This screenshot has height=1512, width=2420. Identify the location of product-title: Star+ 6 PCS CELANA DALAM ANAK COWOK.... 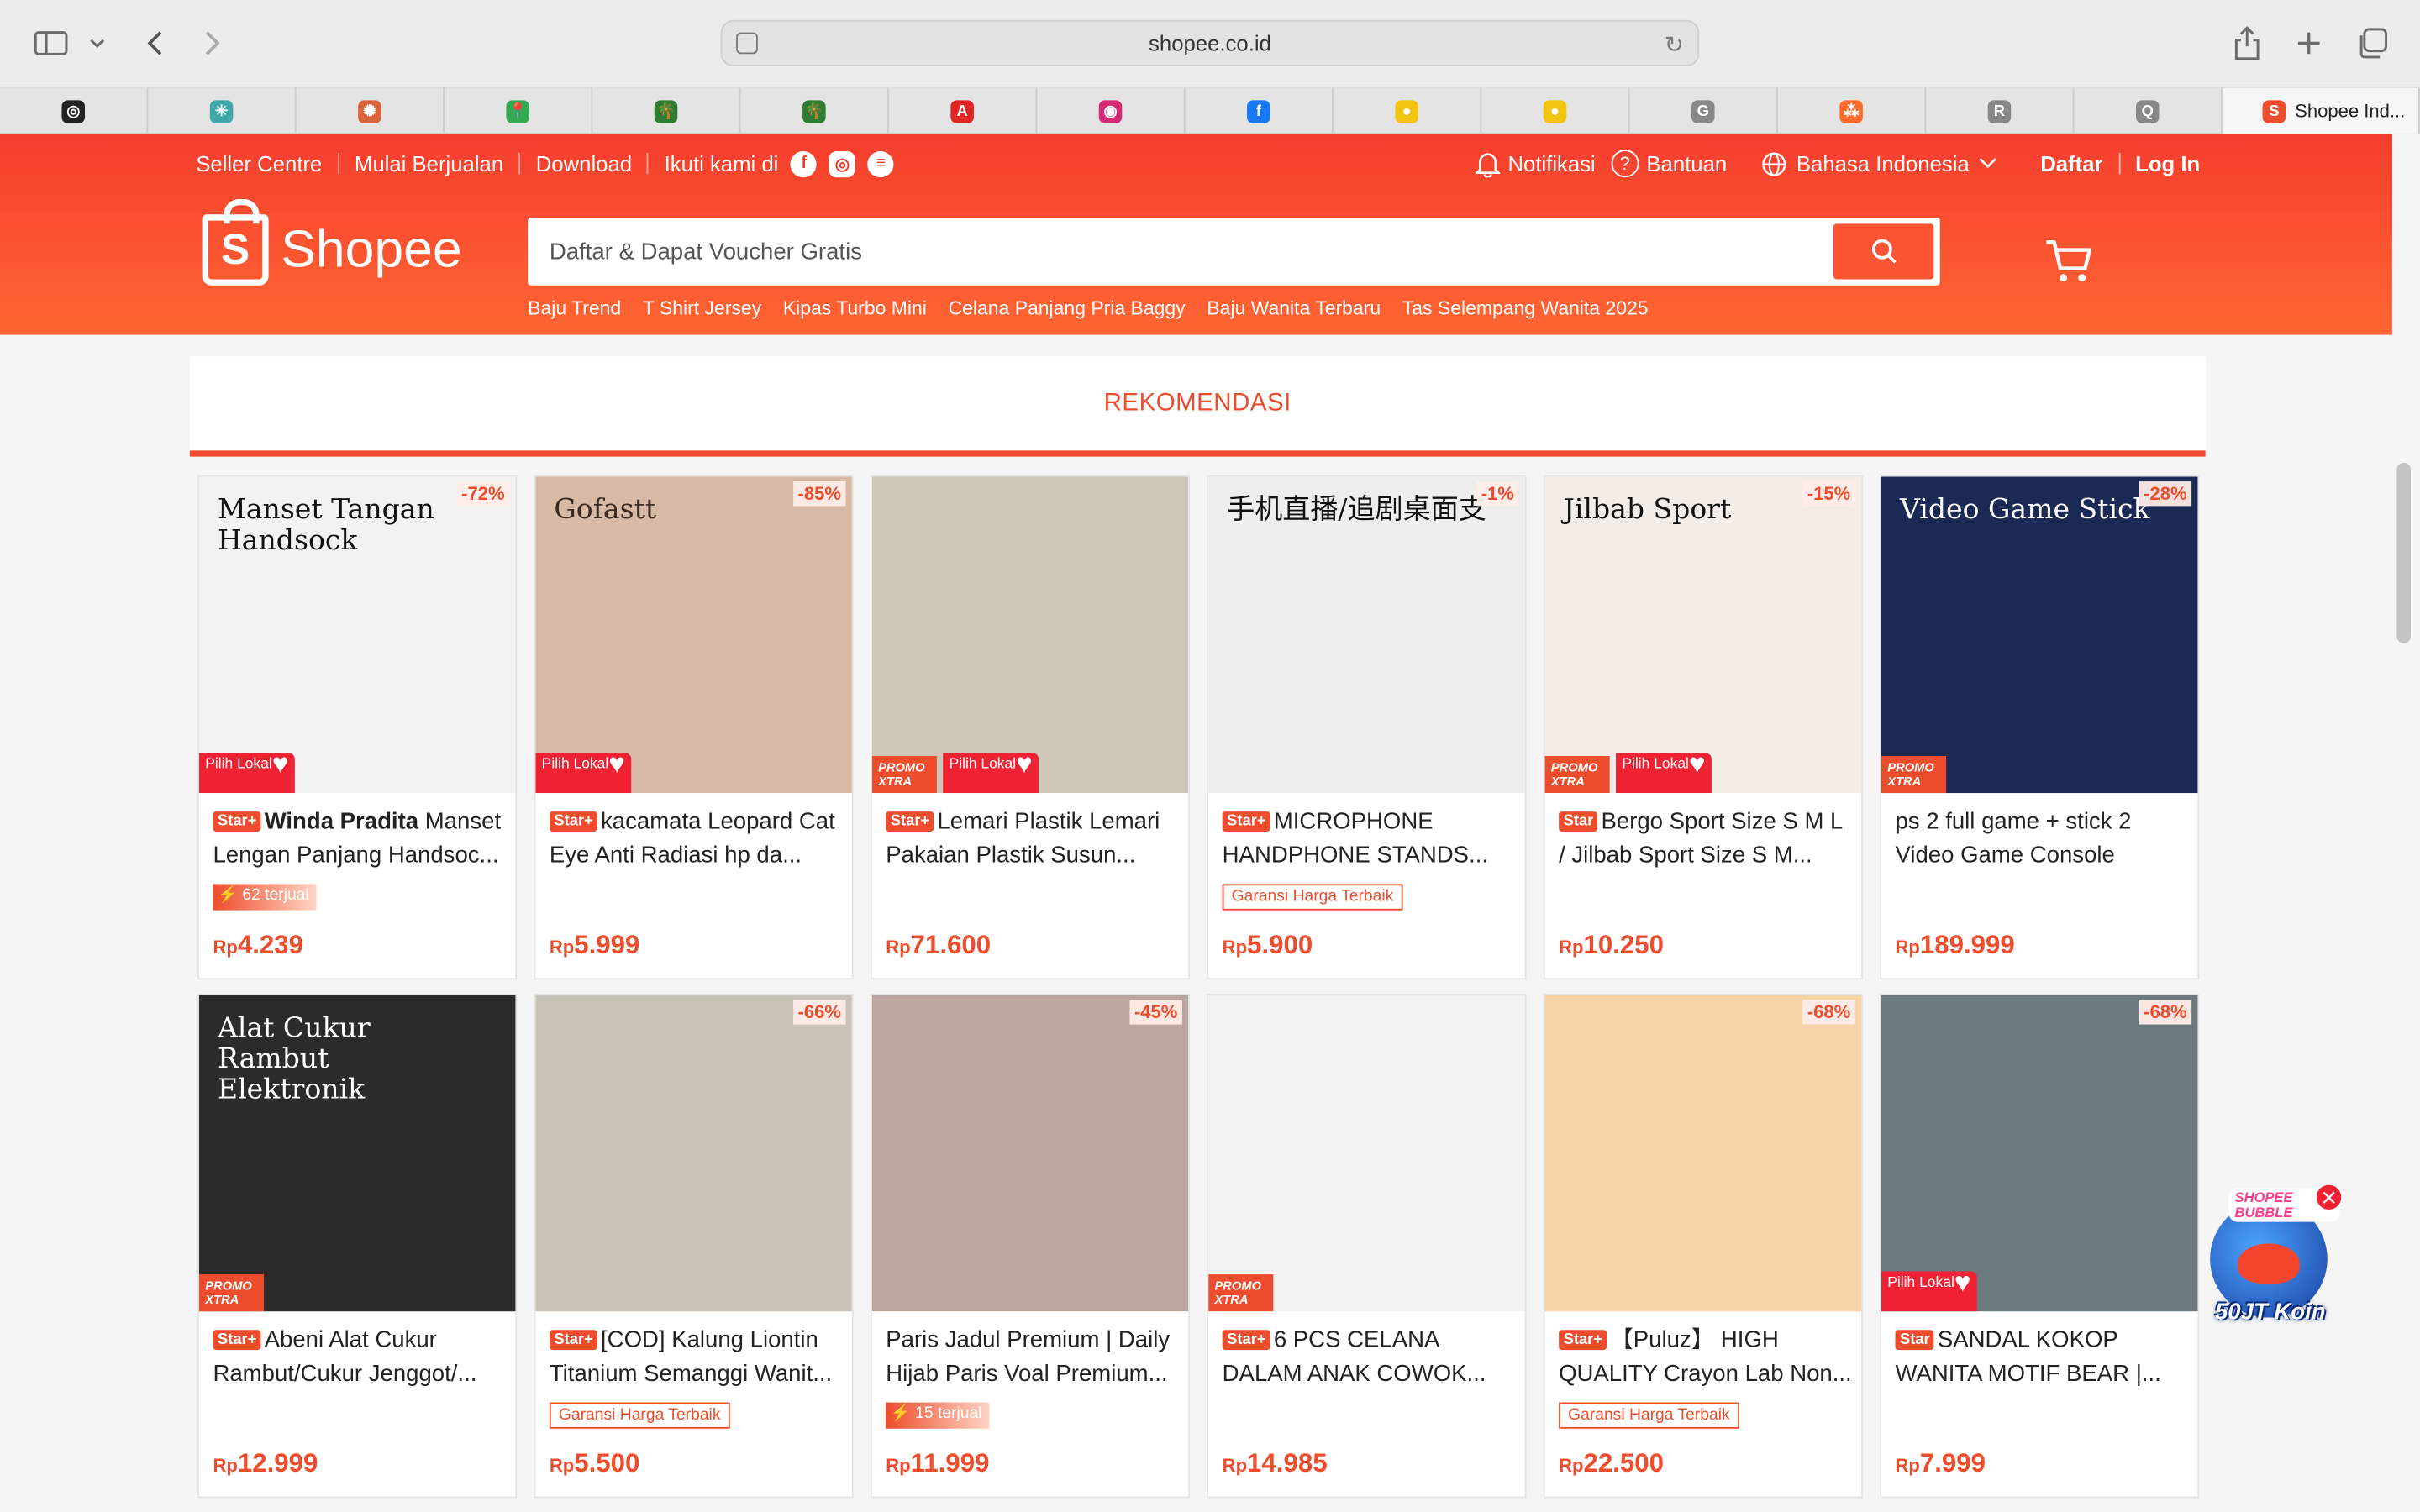
(1369, 1358).